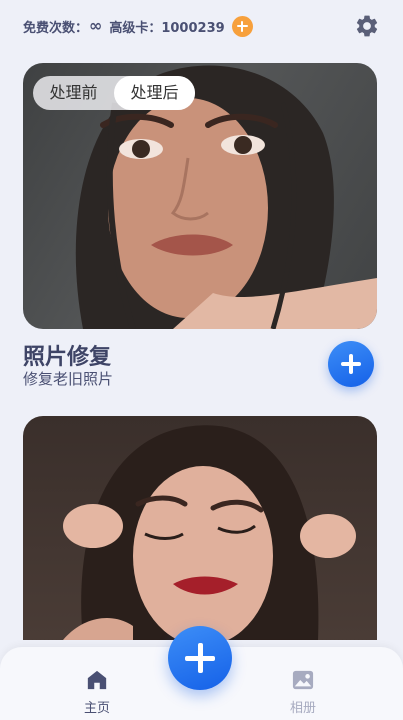 The image size is (403, 720). What do you see at coordinates (200, 658) in the screenshot?
I see `add-photo-button` at bounding box center [200, 658].